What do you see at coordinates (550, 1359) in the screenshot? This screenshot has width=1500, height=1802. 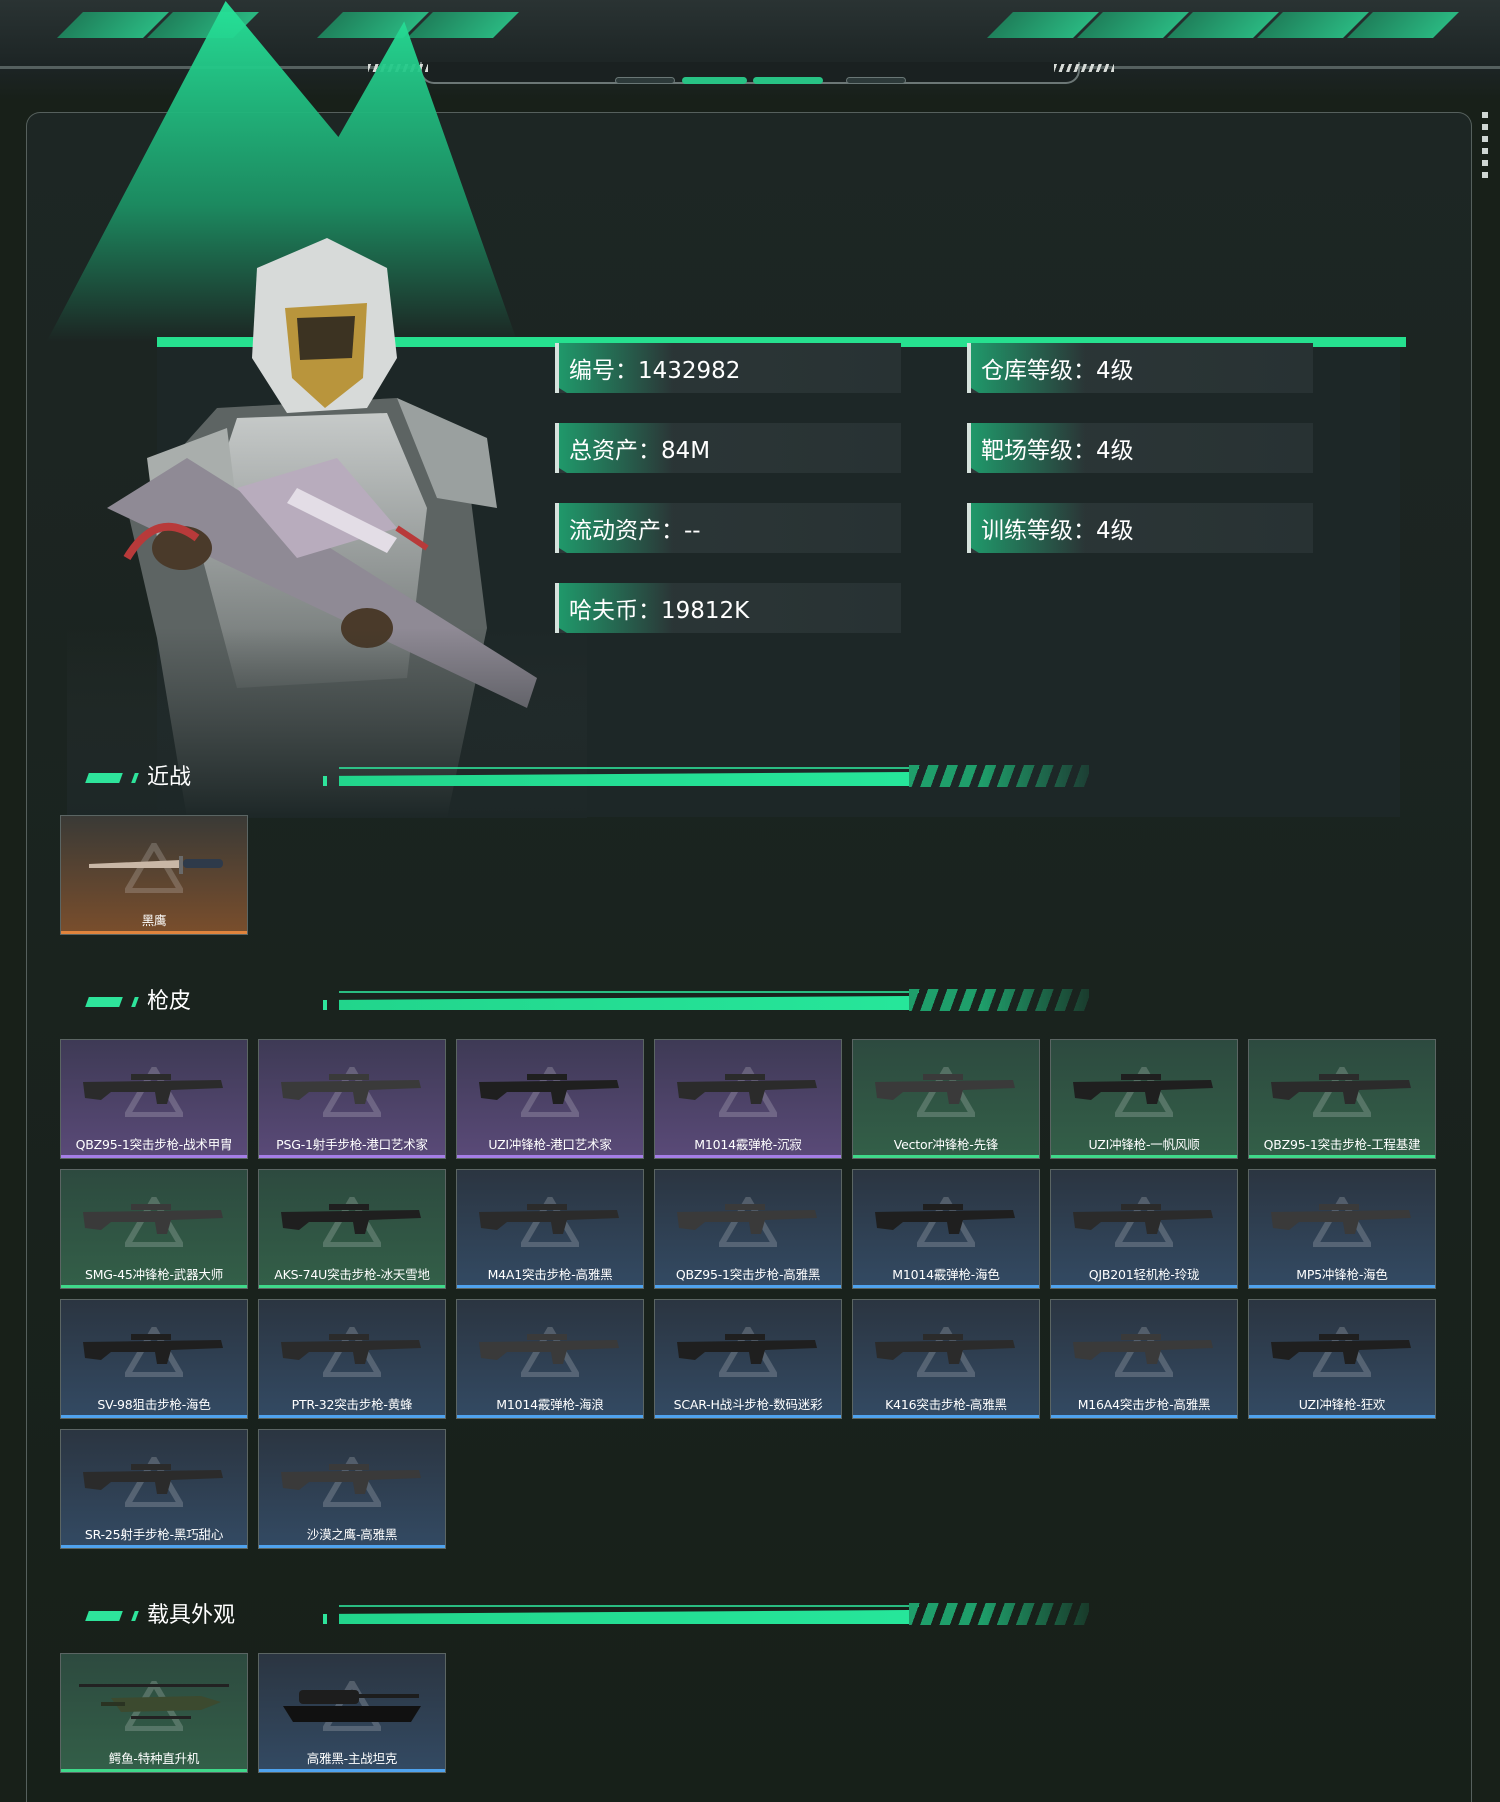 I see `skins-item-card: M1014霰弹枪-海浪` at bounding box center [550, 1359].